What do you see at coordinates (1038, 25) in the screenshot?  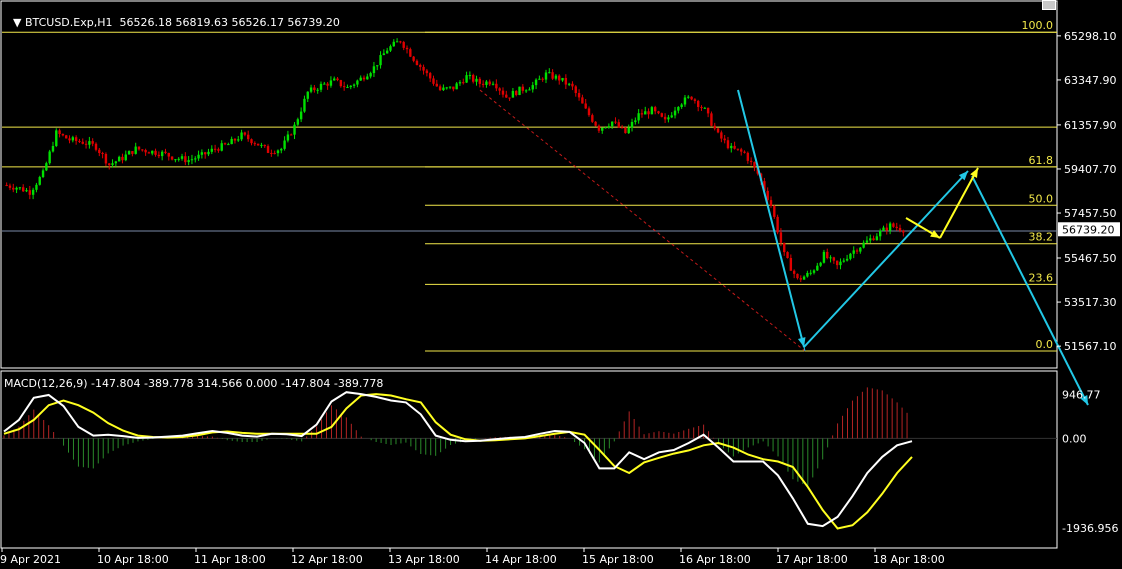 I see `fib-level-label: 100.0` at bounding box center [1038, 25].